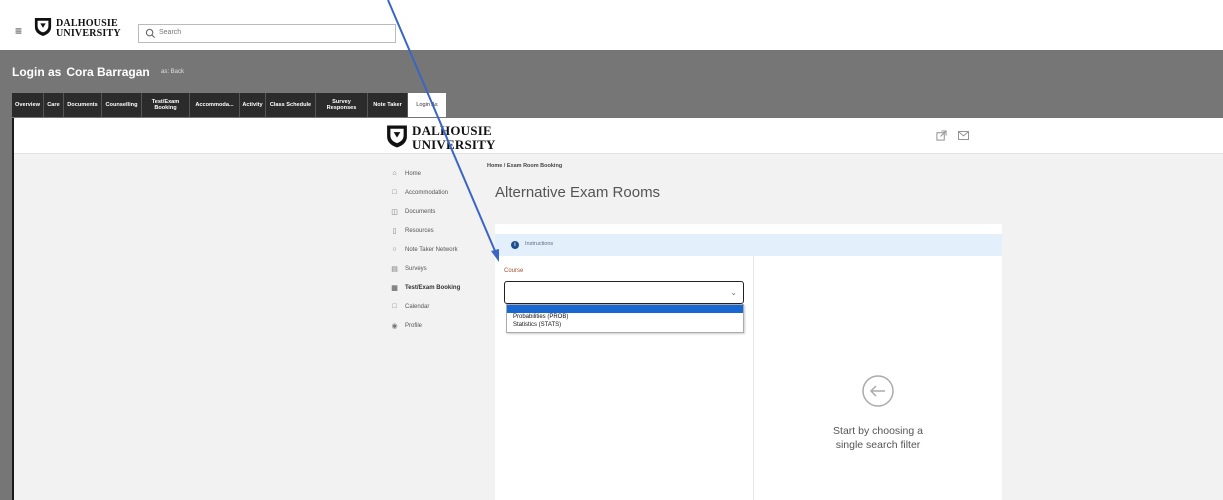 The width and height of the screenshot is (1223, 500). I want to click on tab-login-as: Login As, so click(427, 105).